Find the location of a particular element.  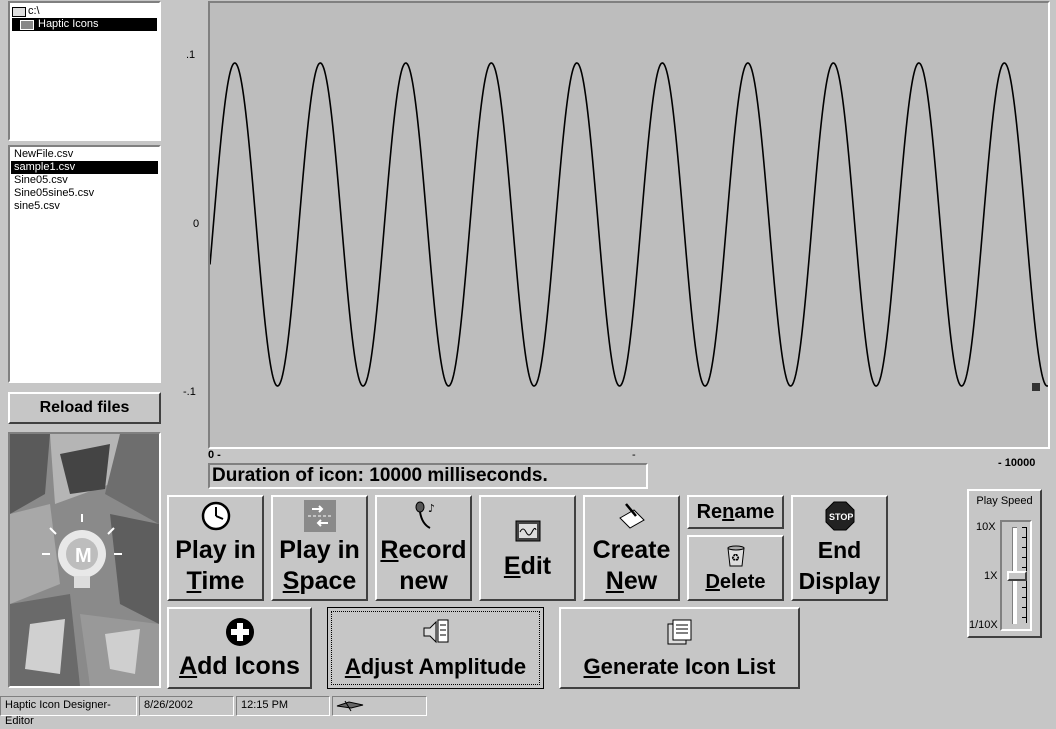

reload-files-button: Reload files is located at coordinates (84, 408).